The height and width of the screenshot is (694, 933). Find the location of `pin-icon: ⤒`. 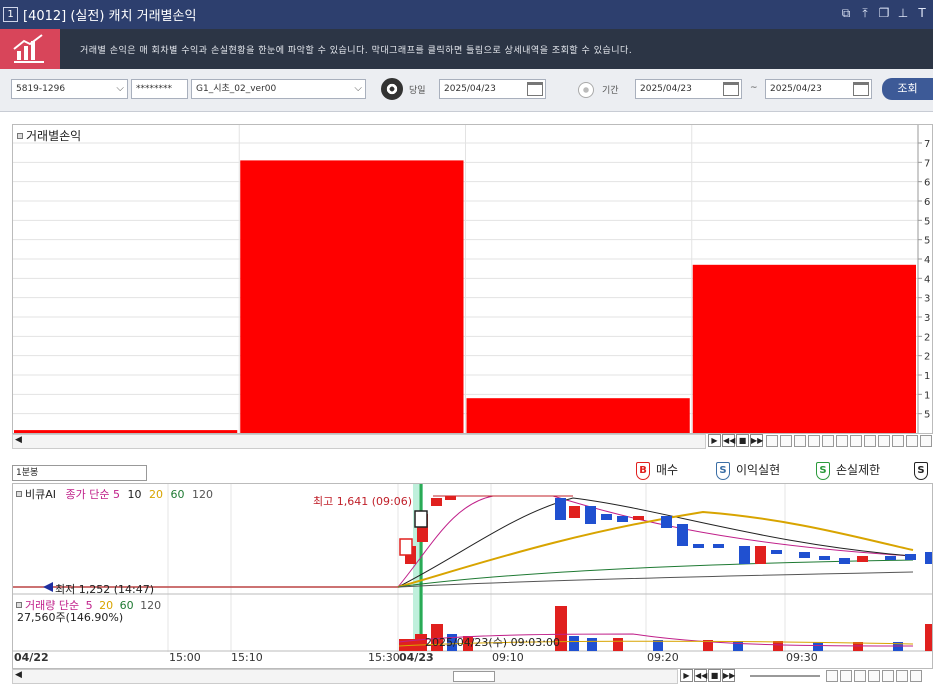

pin-icon: ⤒ is located at coordinates (865, 13).